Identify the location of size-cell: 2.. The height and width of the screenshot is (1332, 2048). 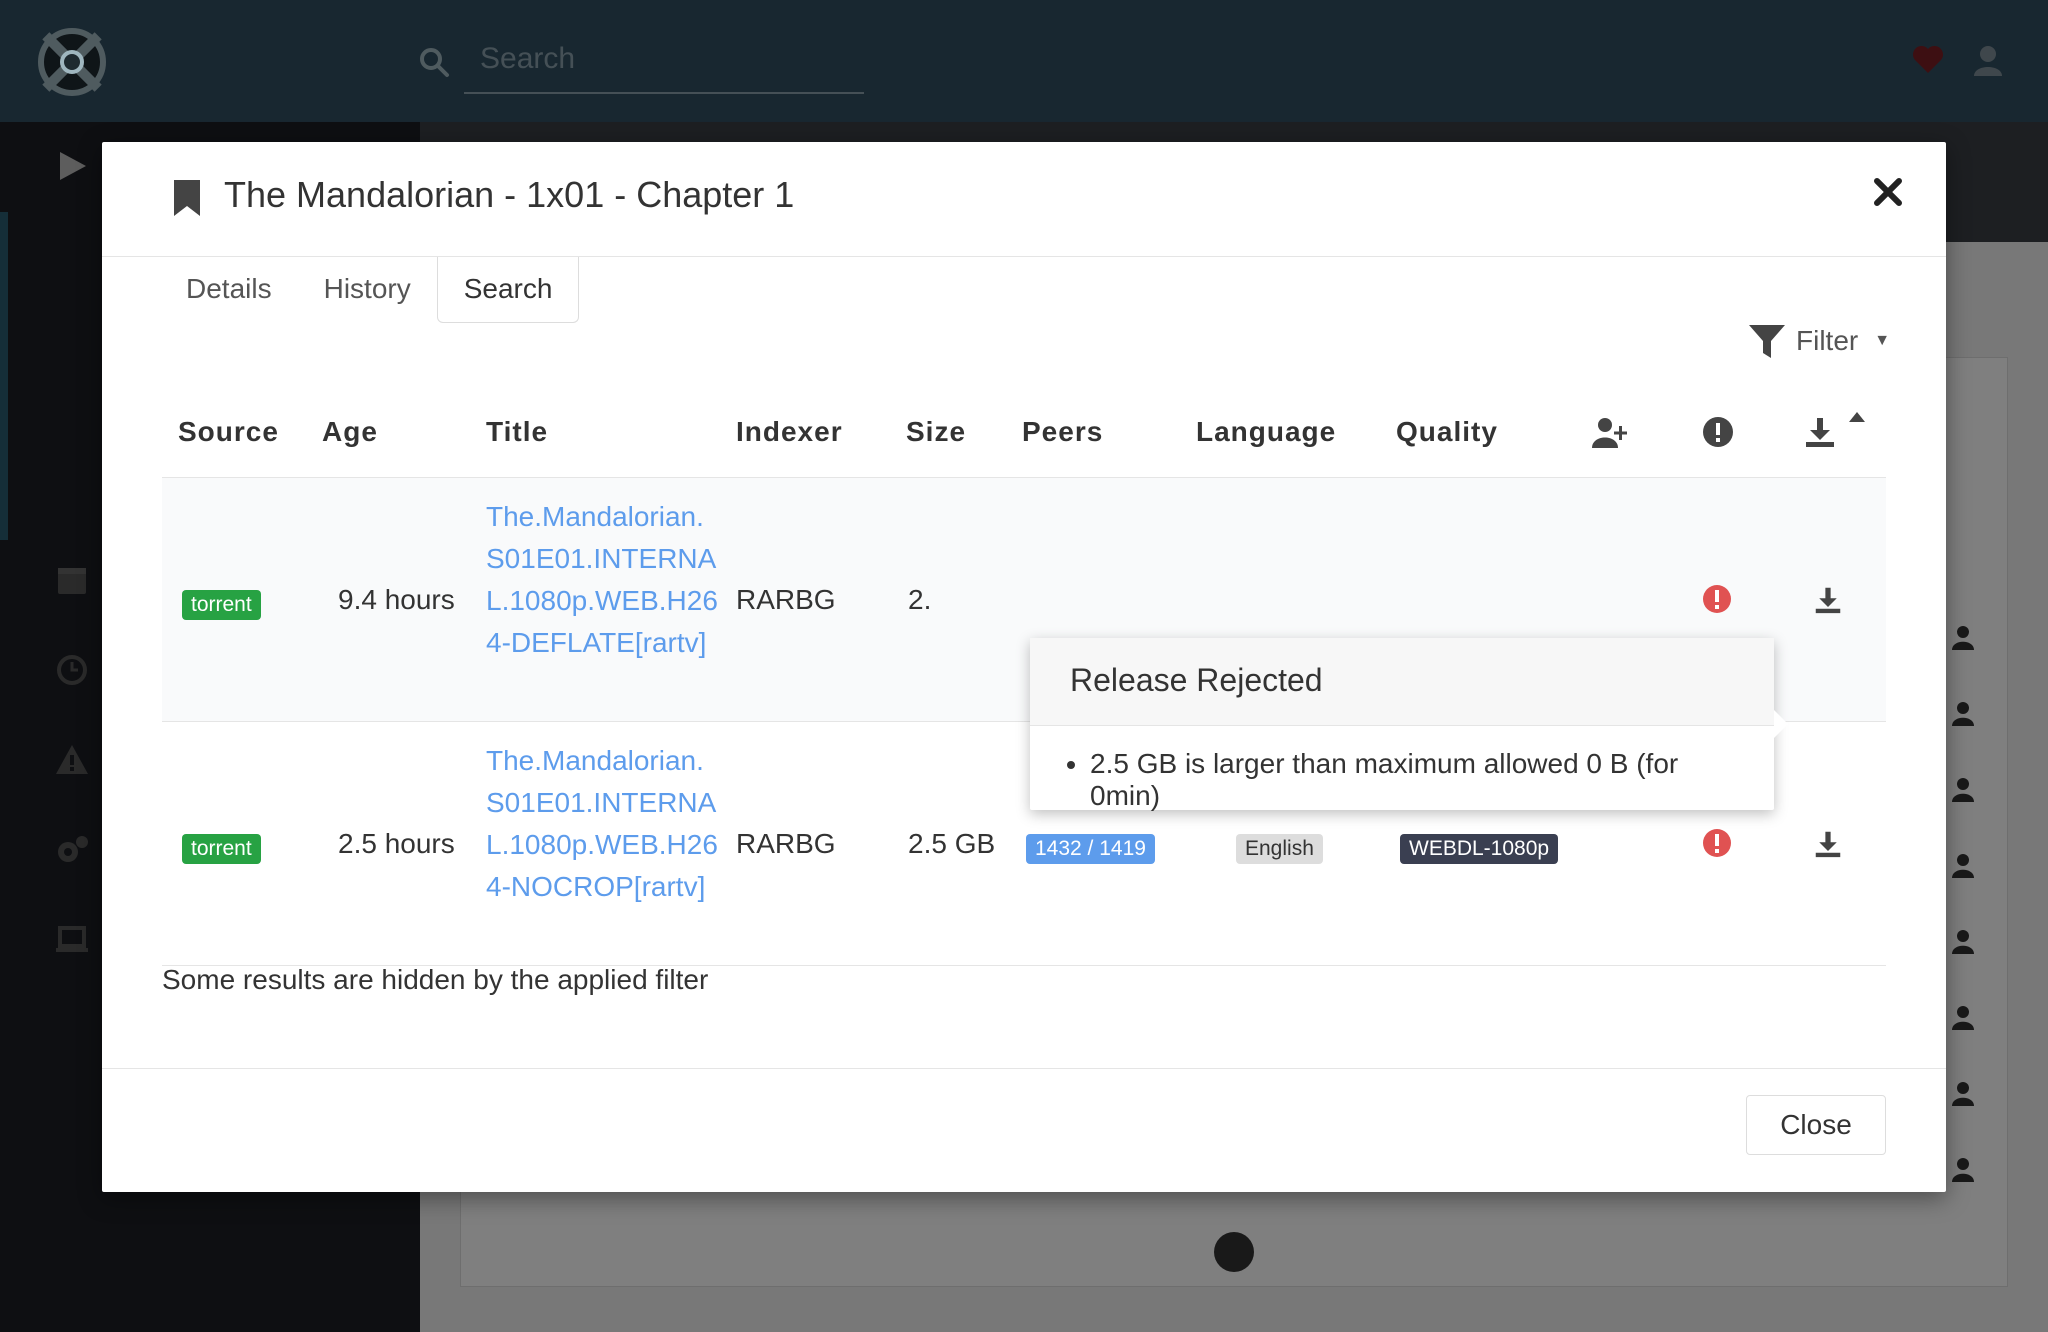
(920, 599).